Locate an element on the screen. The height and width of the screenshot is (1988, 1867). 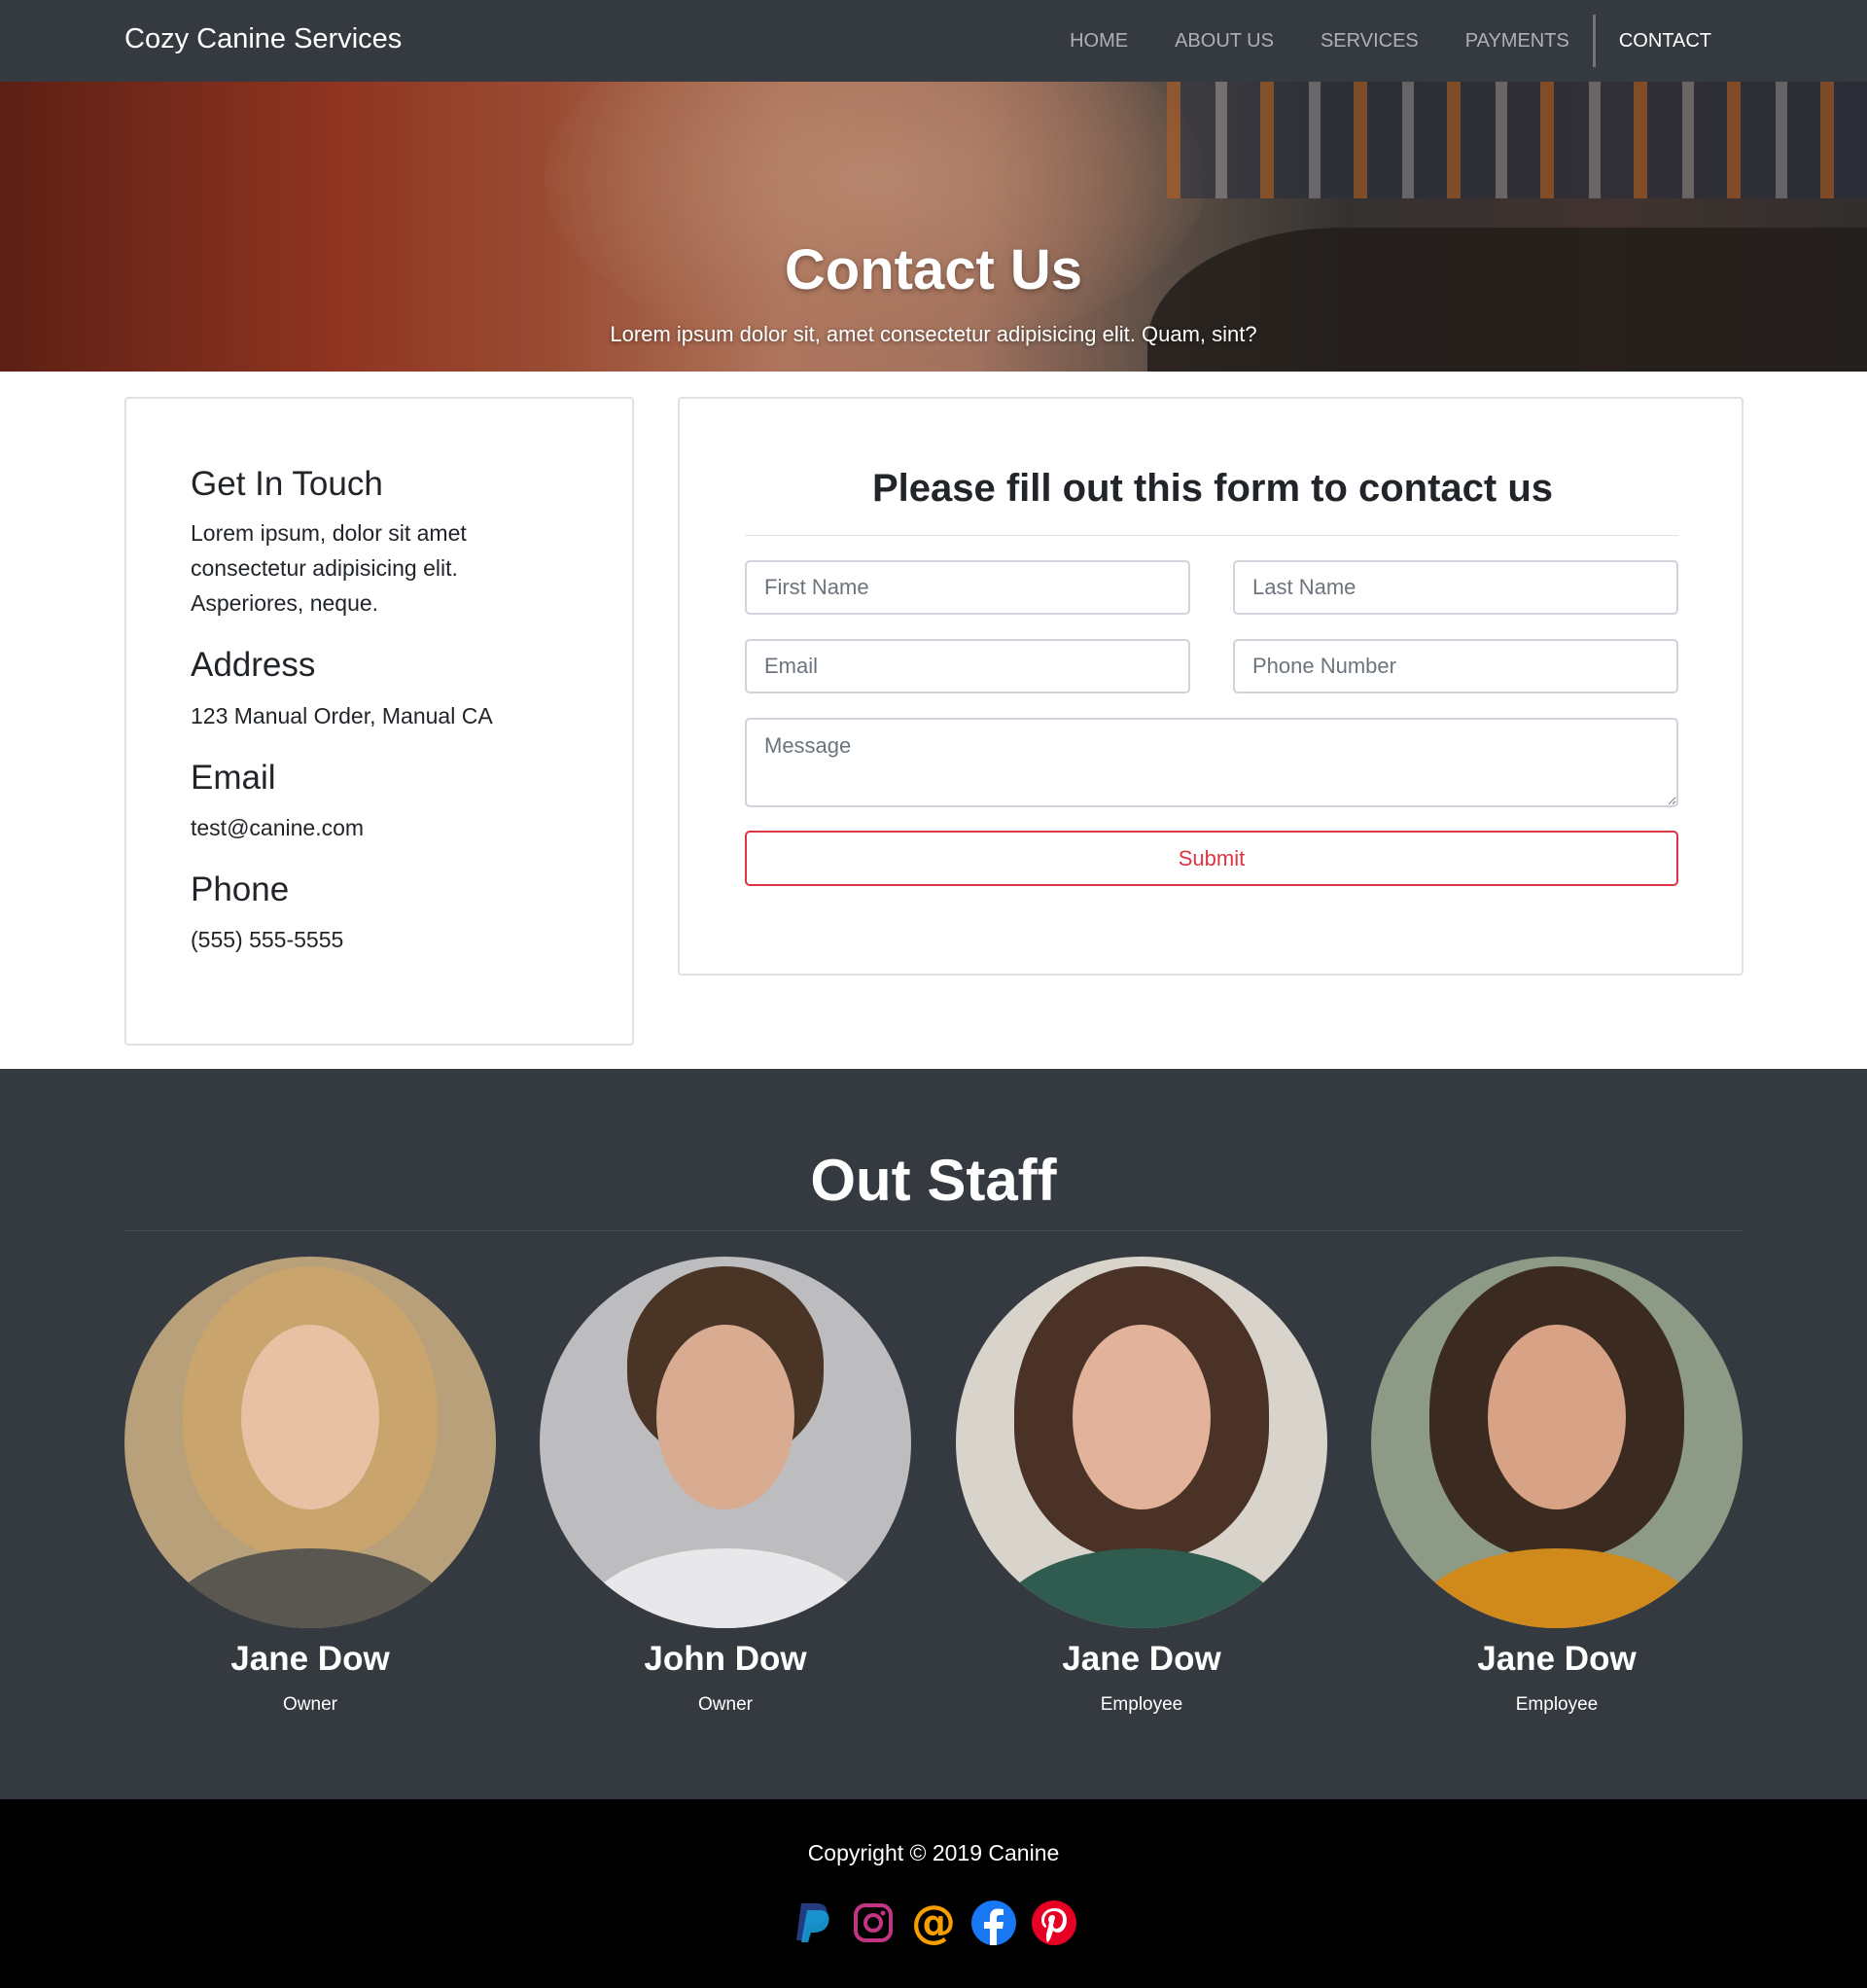
page-title: Contact Us is located at coordinates (933, 270).